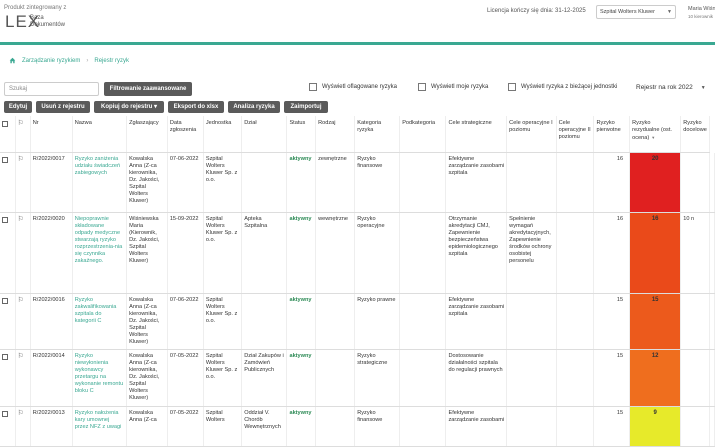  I want to click on col-name: Nazwa, so click(100, 134).